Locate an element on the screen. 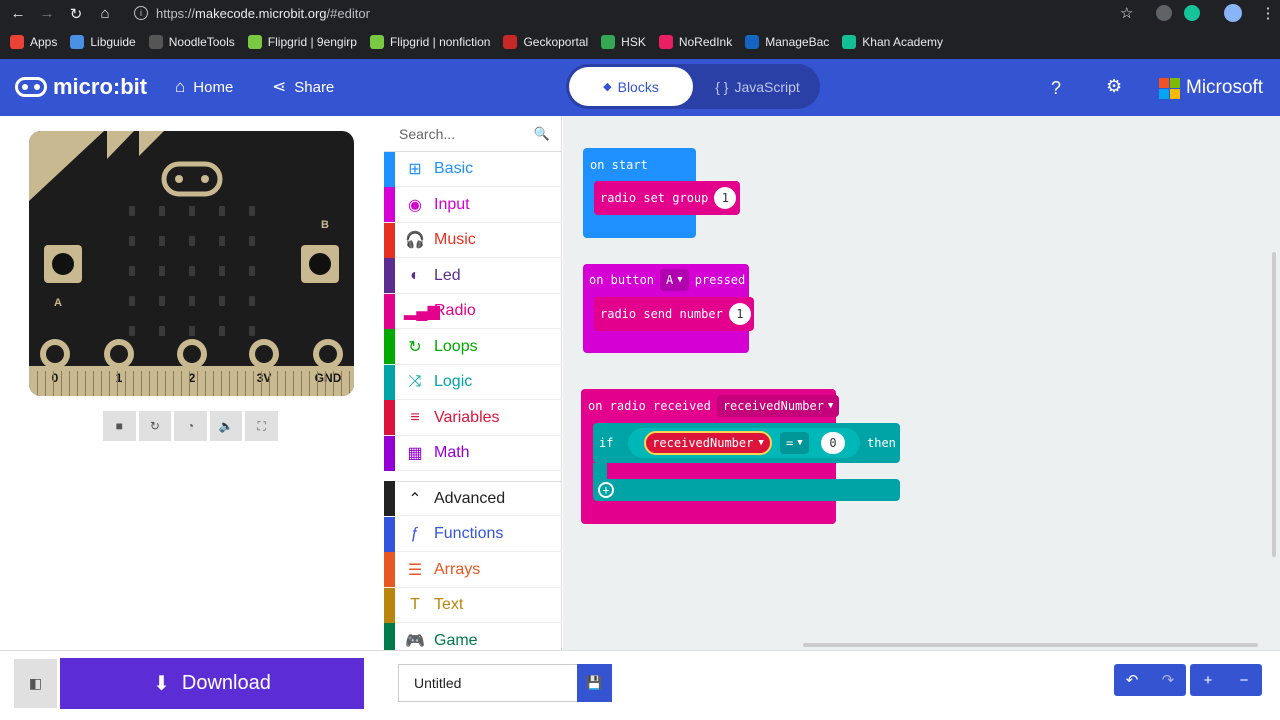  radio-send-number-block: radio send number 1 is located at coordinates (674, 314).